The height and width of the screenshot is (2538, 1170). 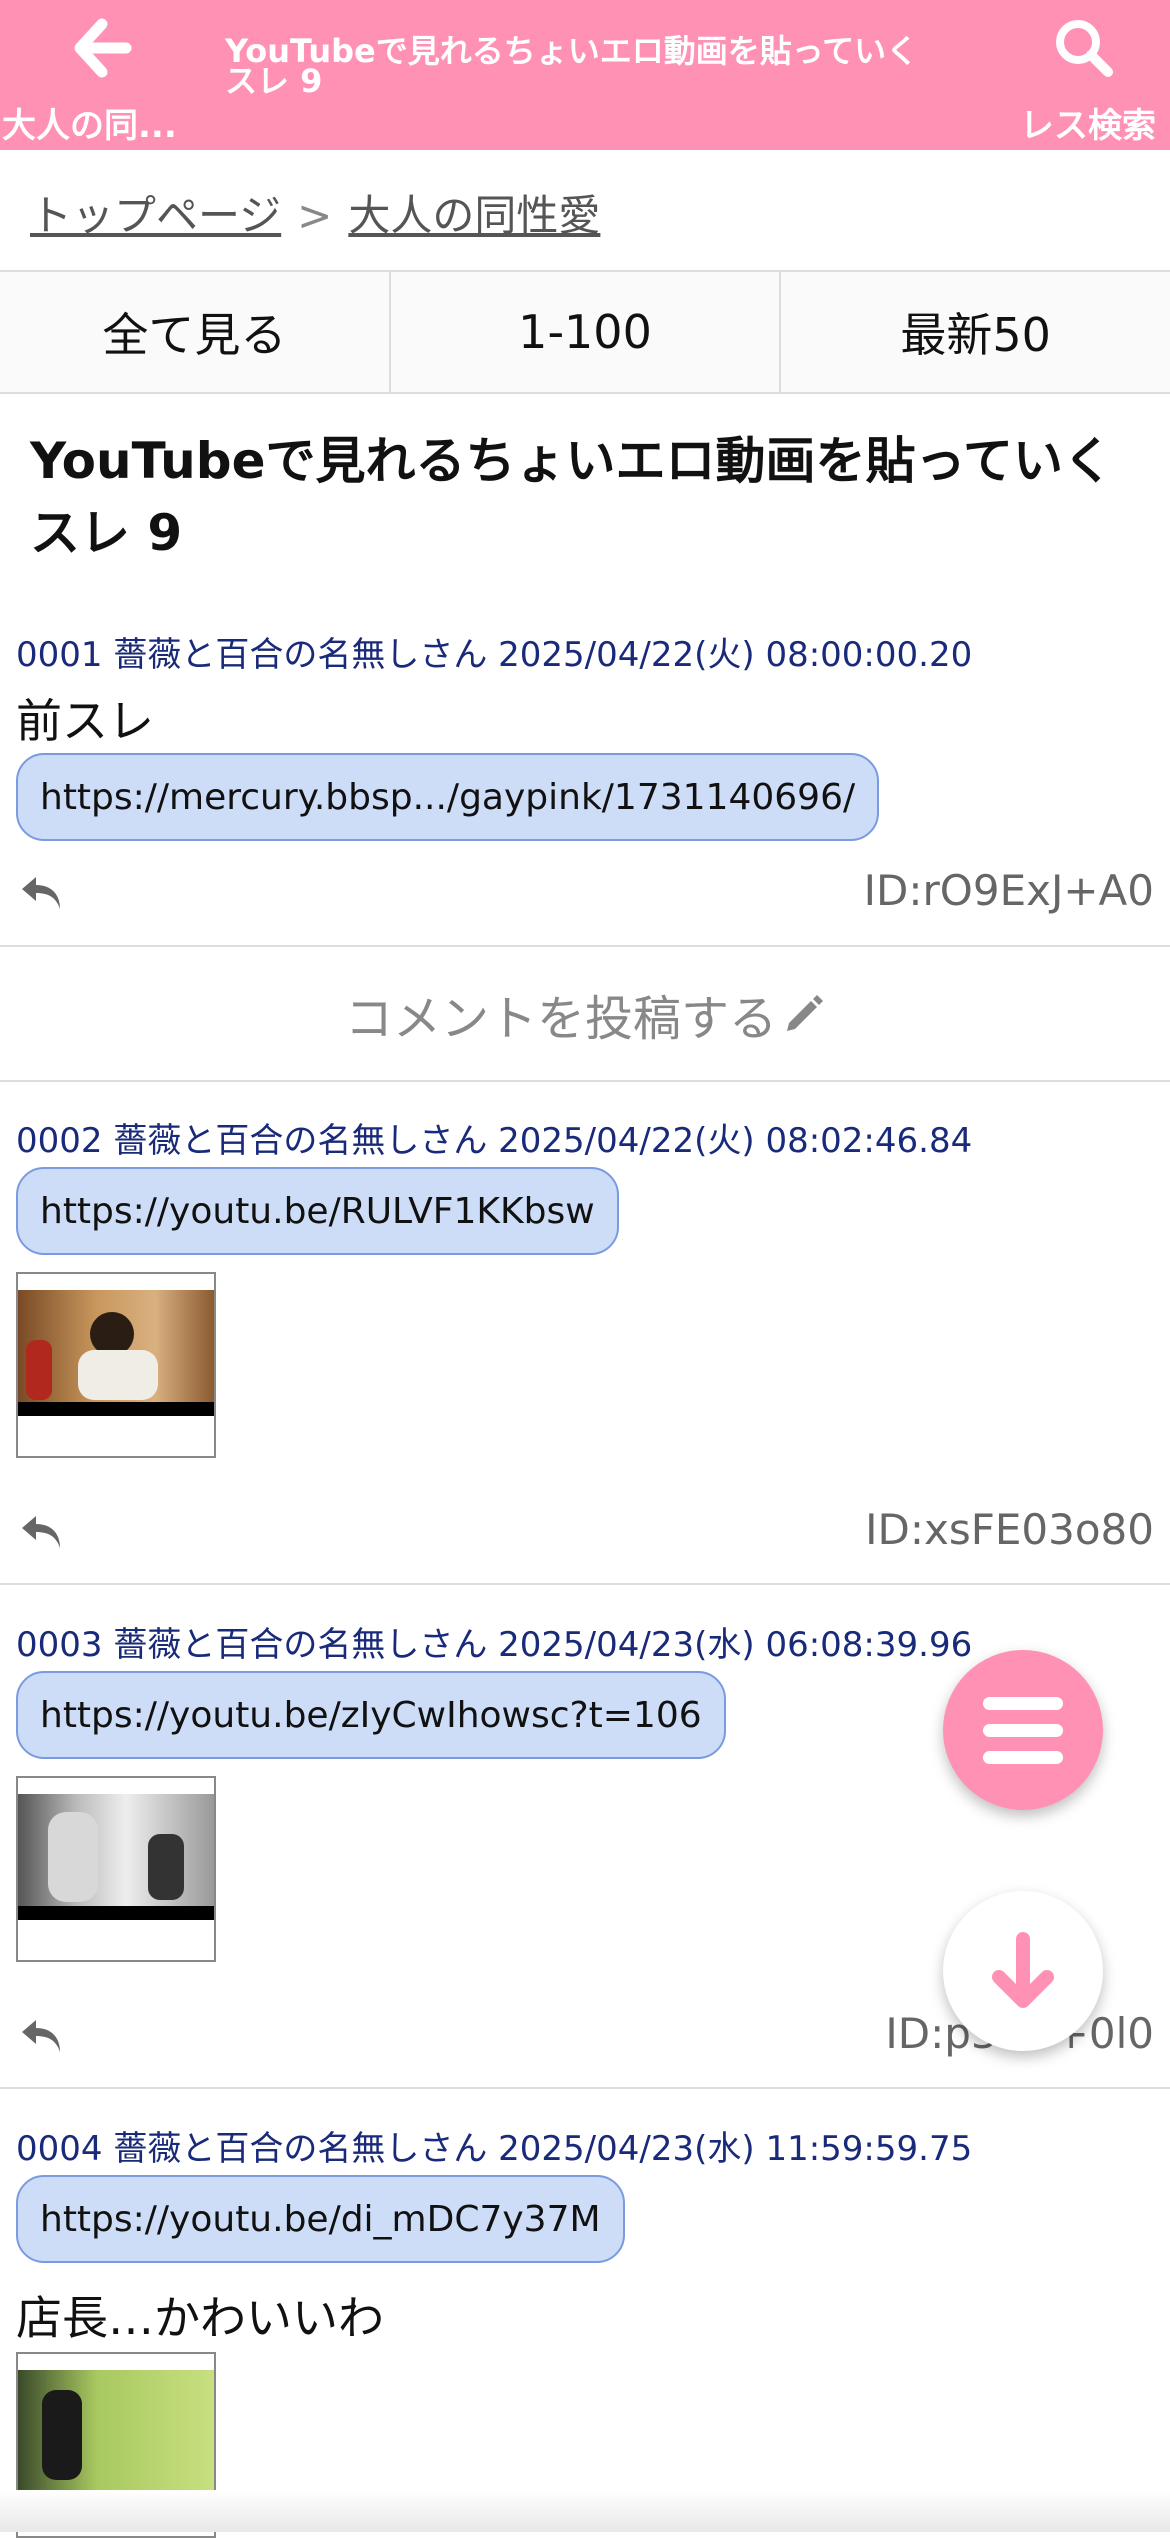 I want to click on arrow-down-icon, so click(x=1023, y=1970).